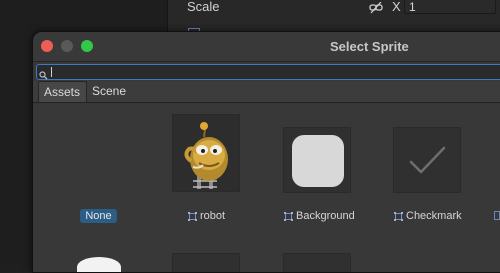 Image resolution: width=500 pixels, height=273 pixels. I want to click on search-input, so click(268, 72).